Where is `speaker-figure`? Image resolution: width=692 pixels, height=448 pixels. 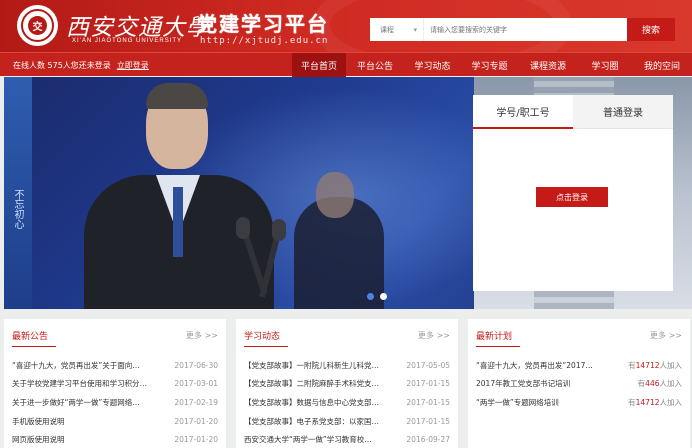 speaker-figure is located at coordinates (179, 196).